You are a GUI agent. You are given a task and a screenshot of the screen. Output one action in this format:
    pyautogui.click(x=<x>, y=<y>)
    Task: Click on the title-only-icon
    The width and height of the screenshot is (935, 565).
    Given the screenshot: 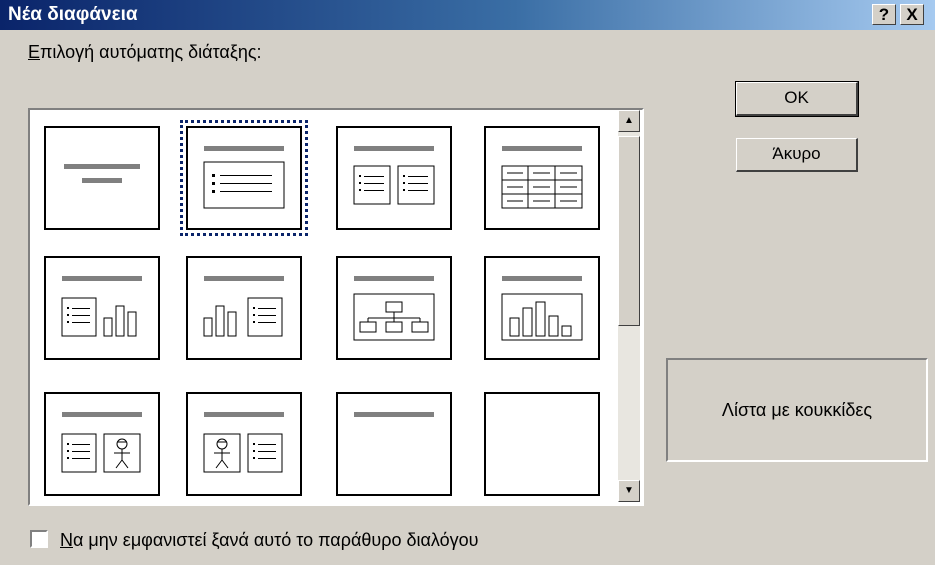 What is the action you would take?
    pyautogui.click(x=394, y=414)
    